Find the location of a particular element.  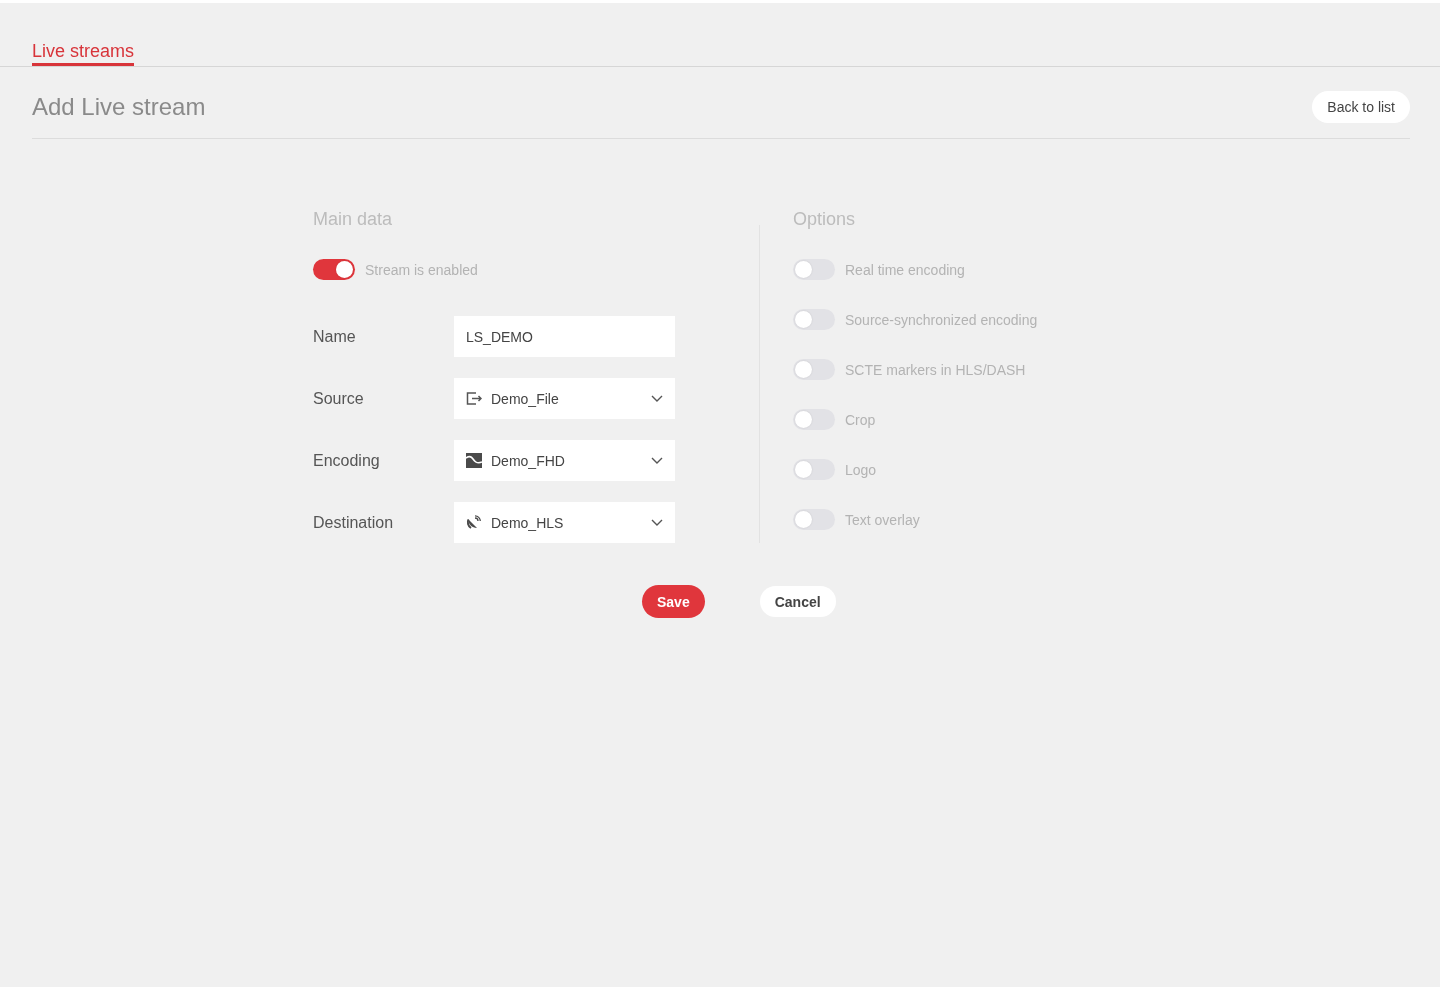

field-label: Destination is located at coordinates (354, 522).